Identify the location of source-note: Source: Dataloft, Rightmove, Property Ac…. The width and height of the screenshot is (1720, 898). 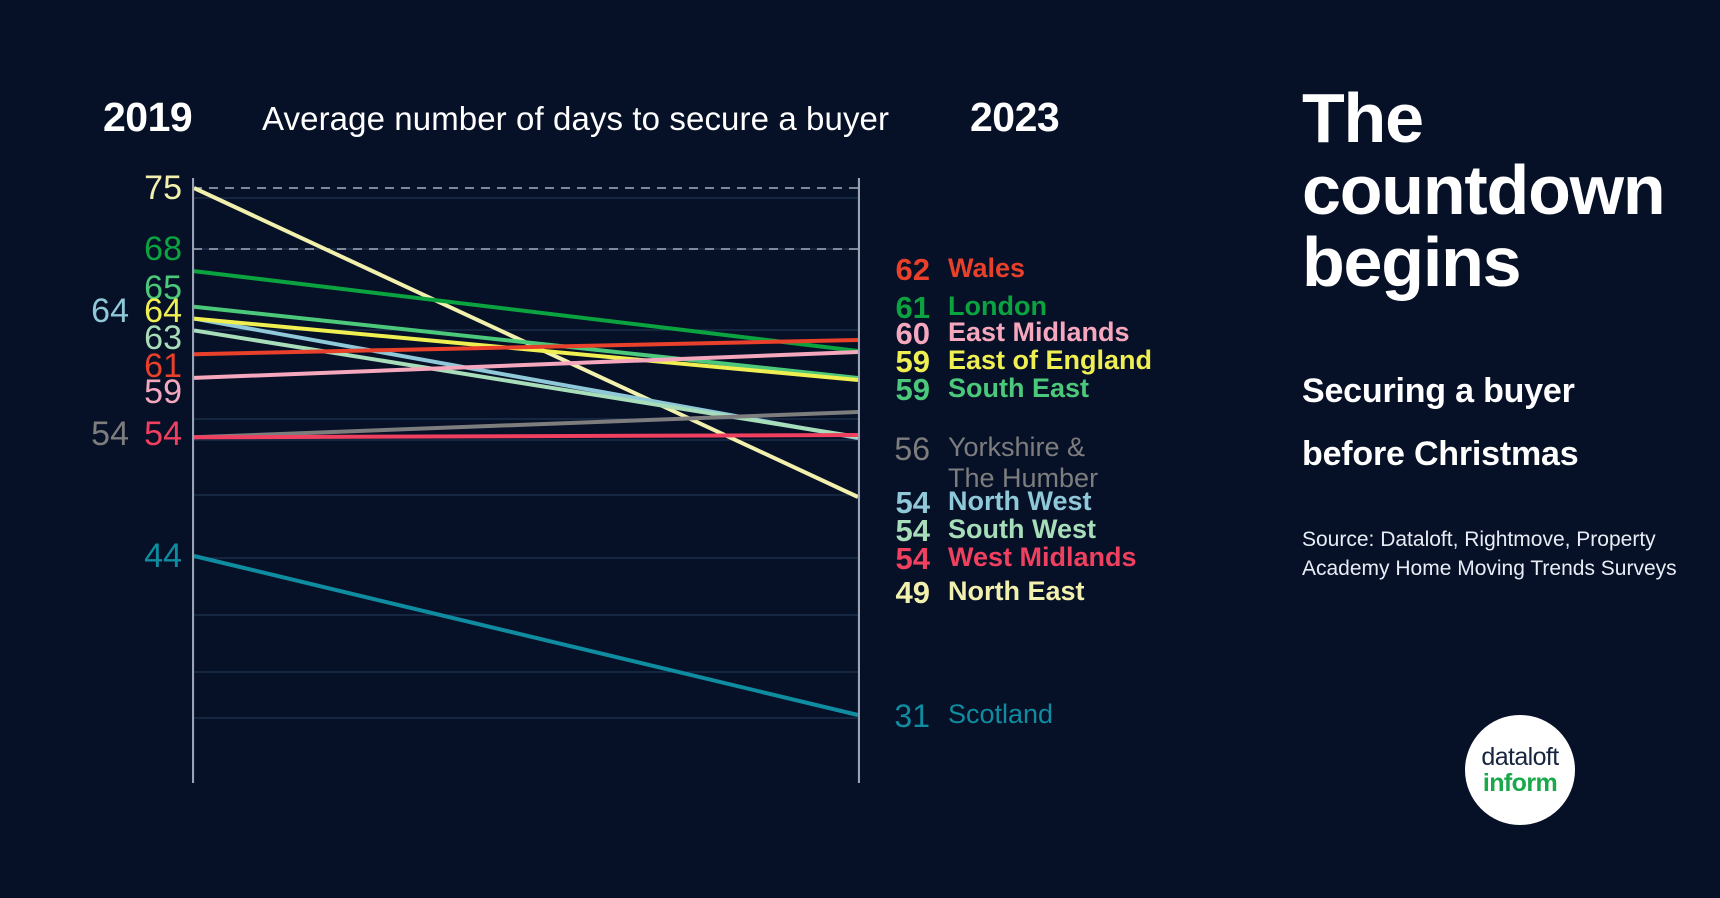
(1489, 554).